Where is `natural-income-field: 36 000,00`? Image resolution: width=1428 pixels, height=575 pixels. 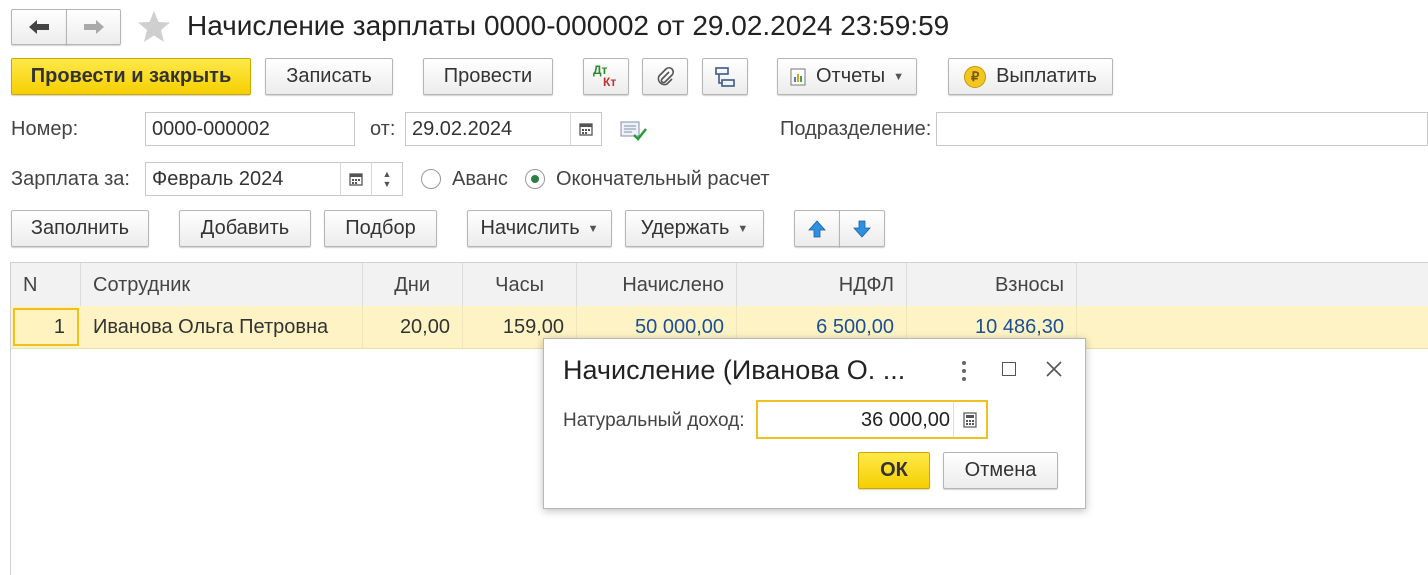
natural-income-field: 36 000,00 is located at coordinates (872, 419).